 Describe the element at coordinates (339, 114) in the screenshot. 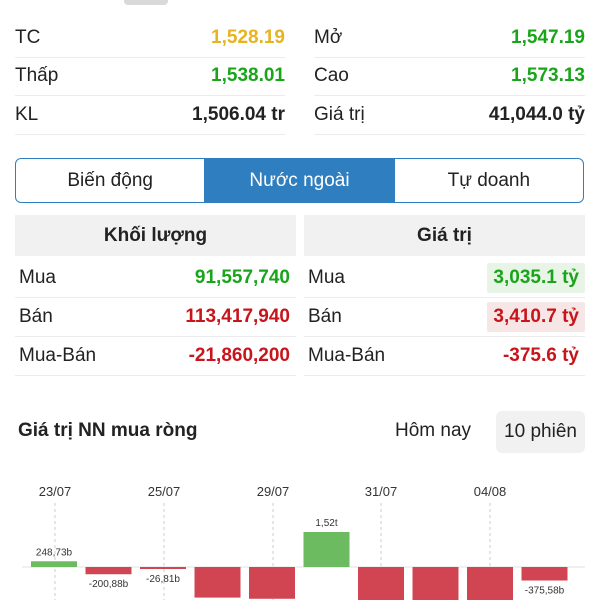

I see `stat-label: Giá trị` at that location.